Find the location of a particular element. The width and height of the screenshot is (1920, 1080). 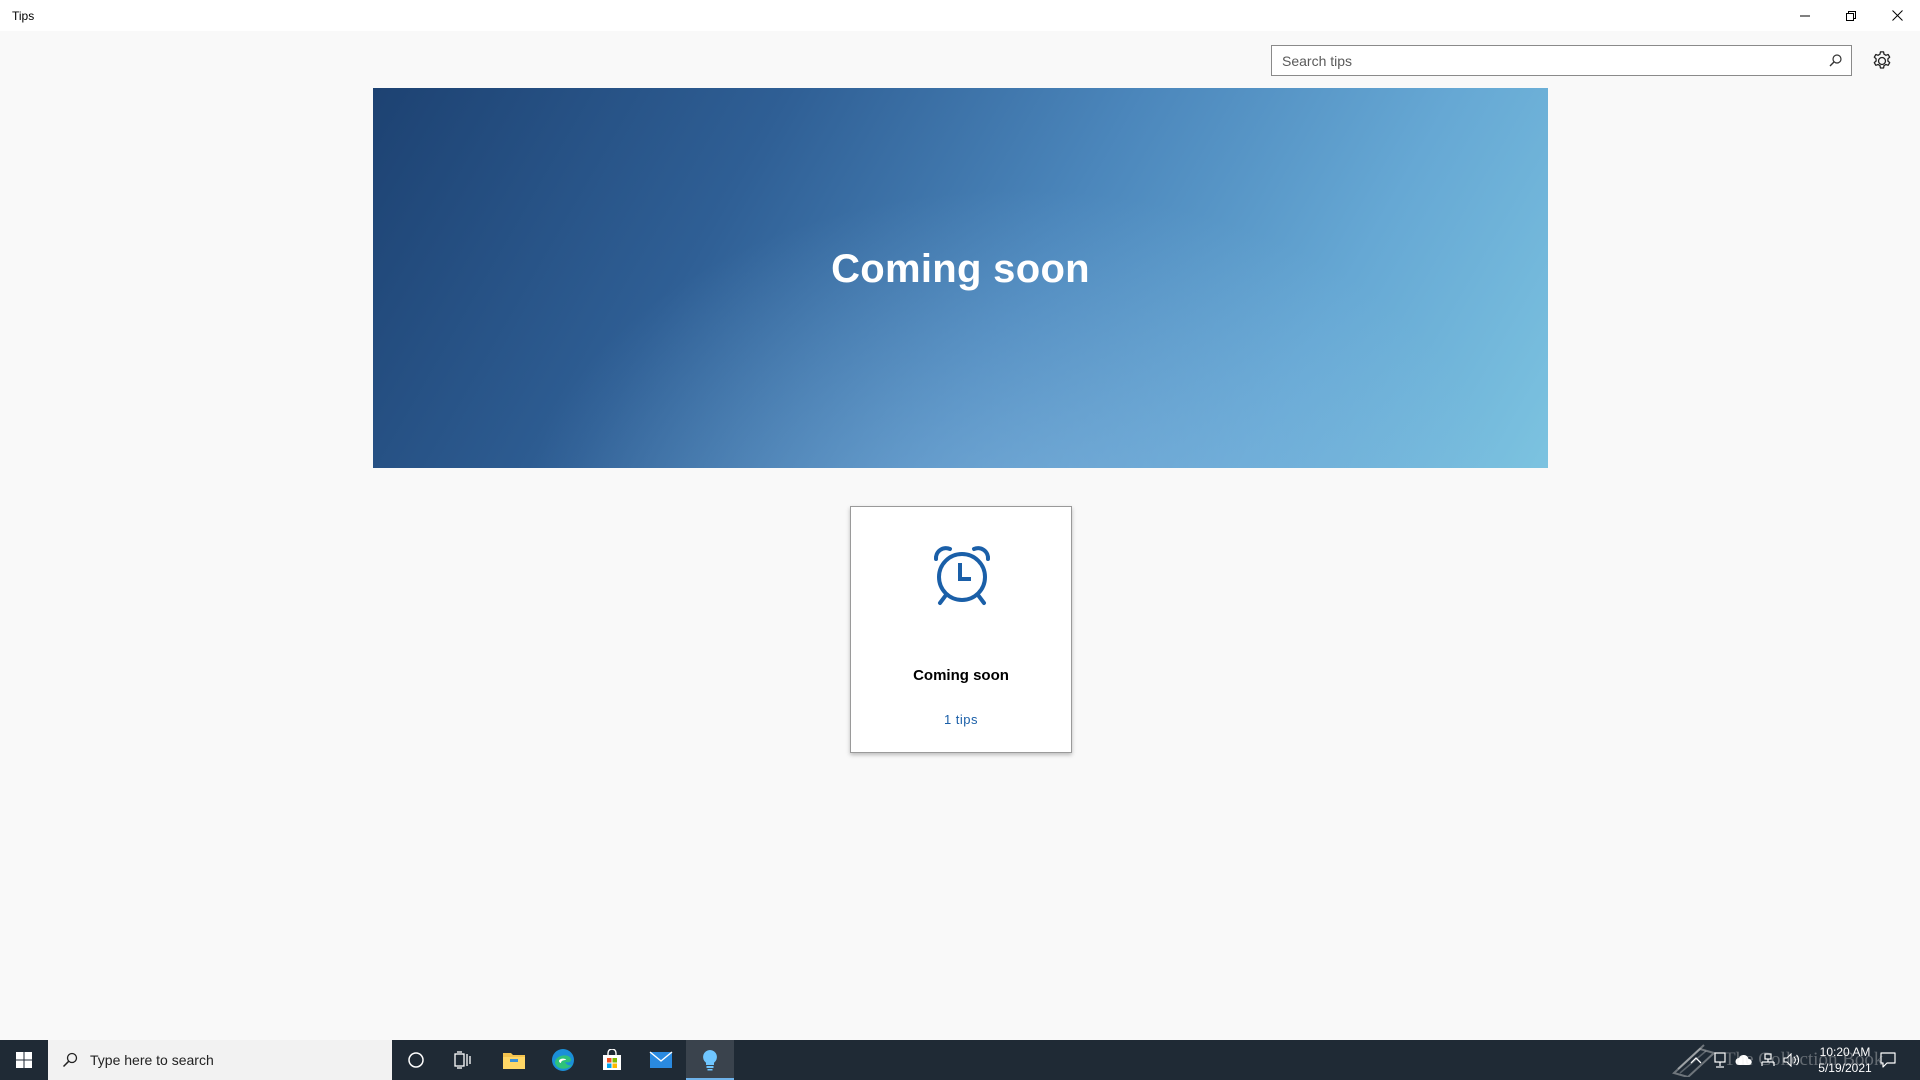

tray-onedrive-button is located at coordinates (1744, 1060).